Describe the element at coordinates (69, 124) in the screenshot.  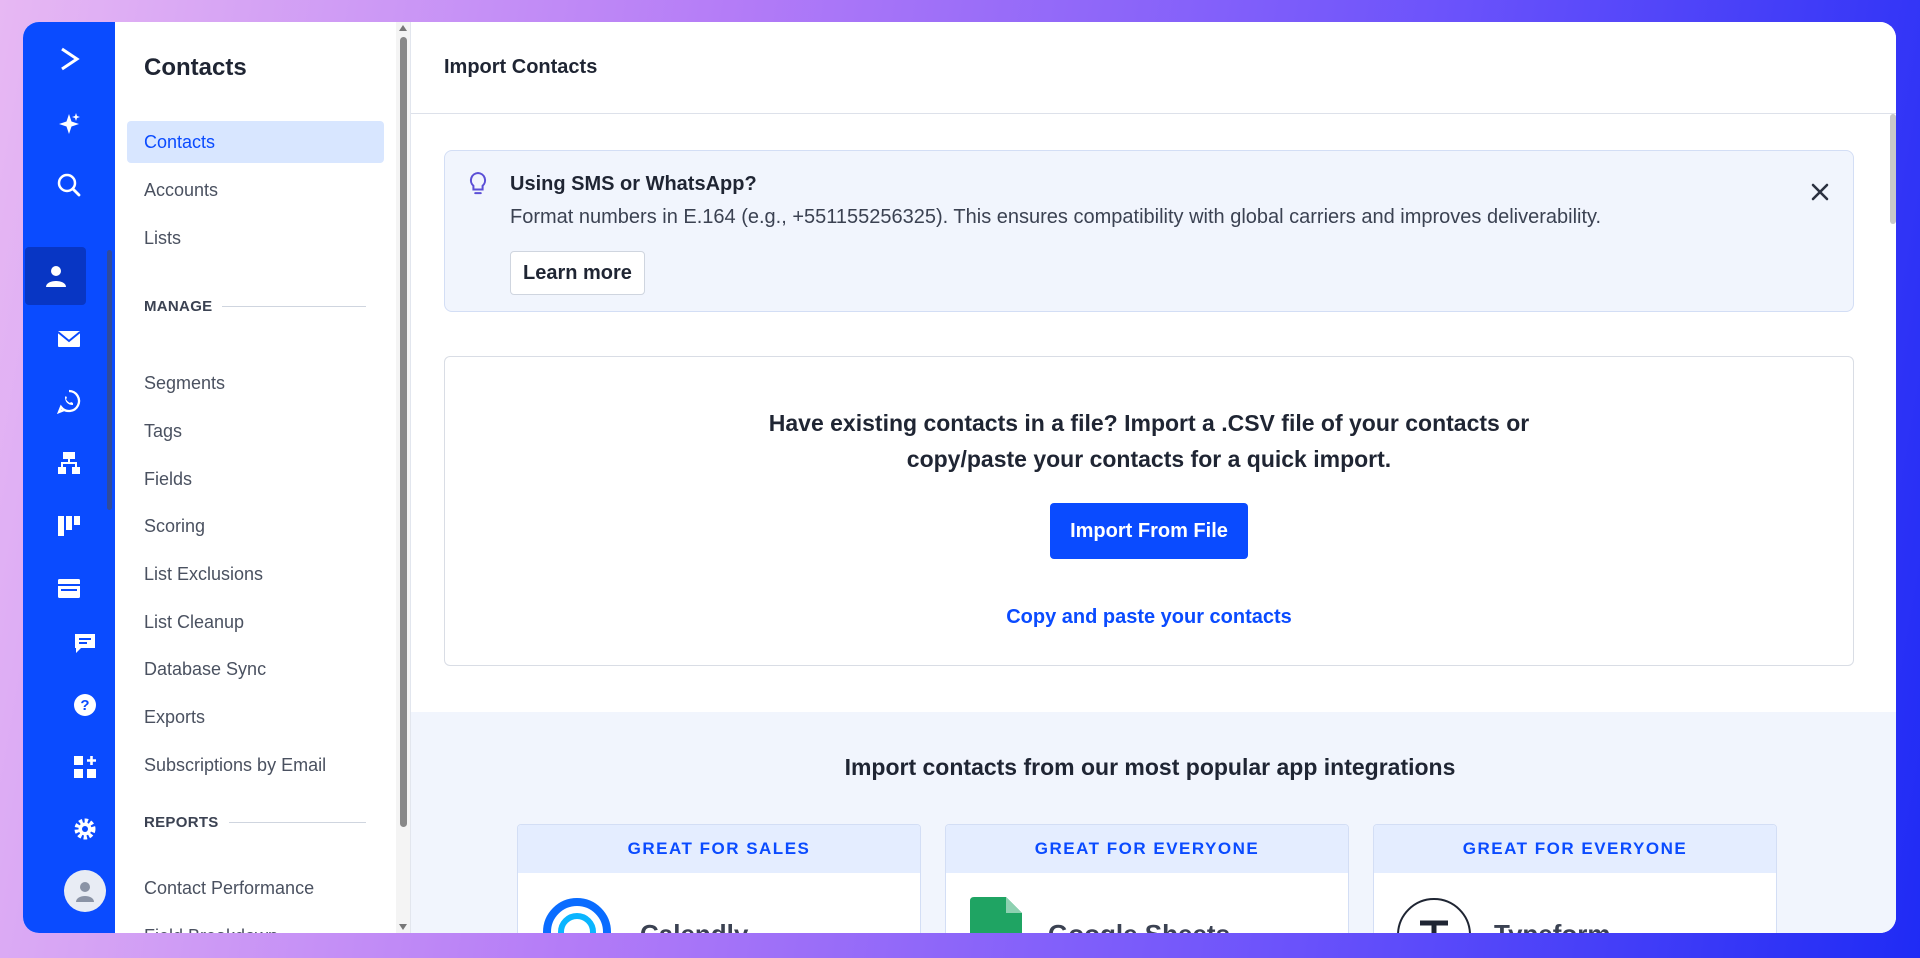
I see `sparkle-ai-icon` at that location.